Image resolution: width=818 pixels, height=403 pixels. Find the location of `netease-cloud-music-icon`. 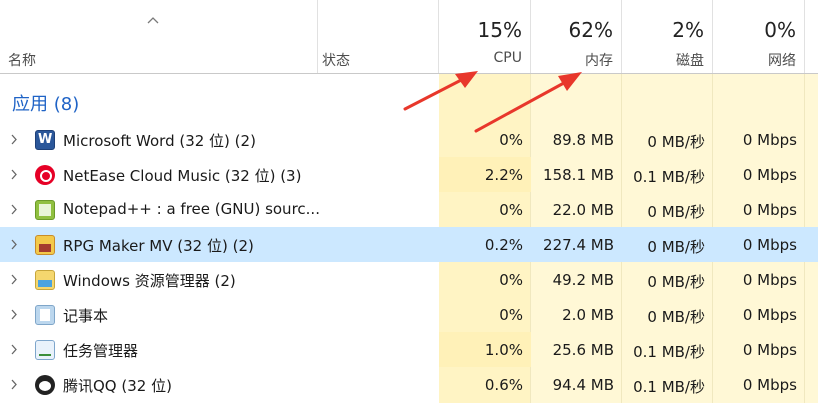

netease-cloud-music-icon is located at coordinates (45, 175).